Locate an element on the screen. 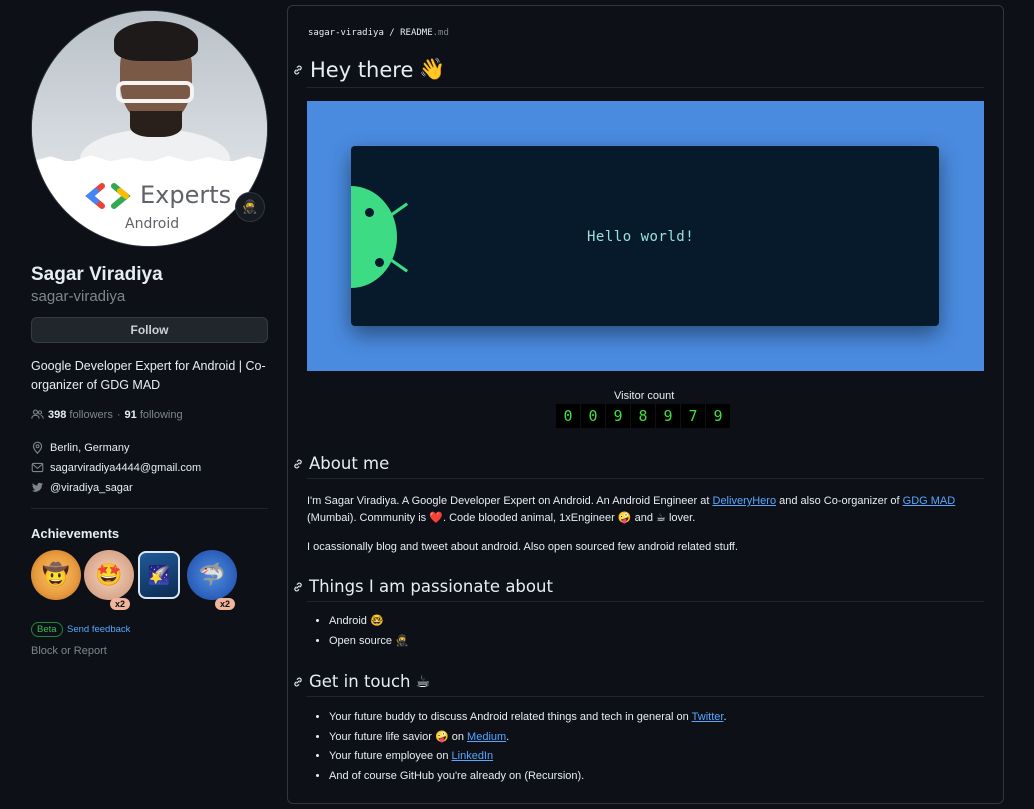 The width and height of the screenshot is (1034, 809). profile-name: Sagar Viradiya is located at coordinates (97, 274).